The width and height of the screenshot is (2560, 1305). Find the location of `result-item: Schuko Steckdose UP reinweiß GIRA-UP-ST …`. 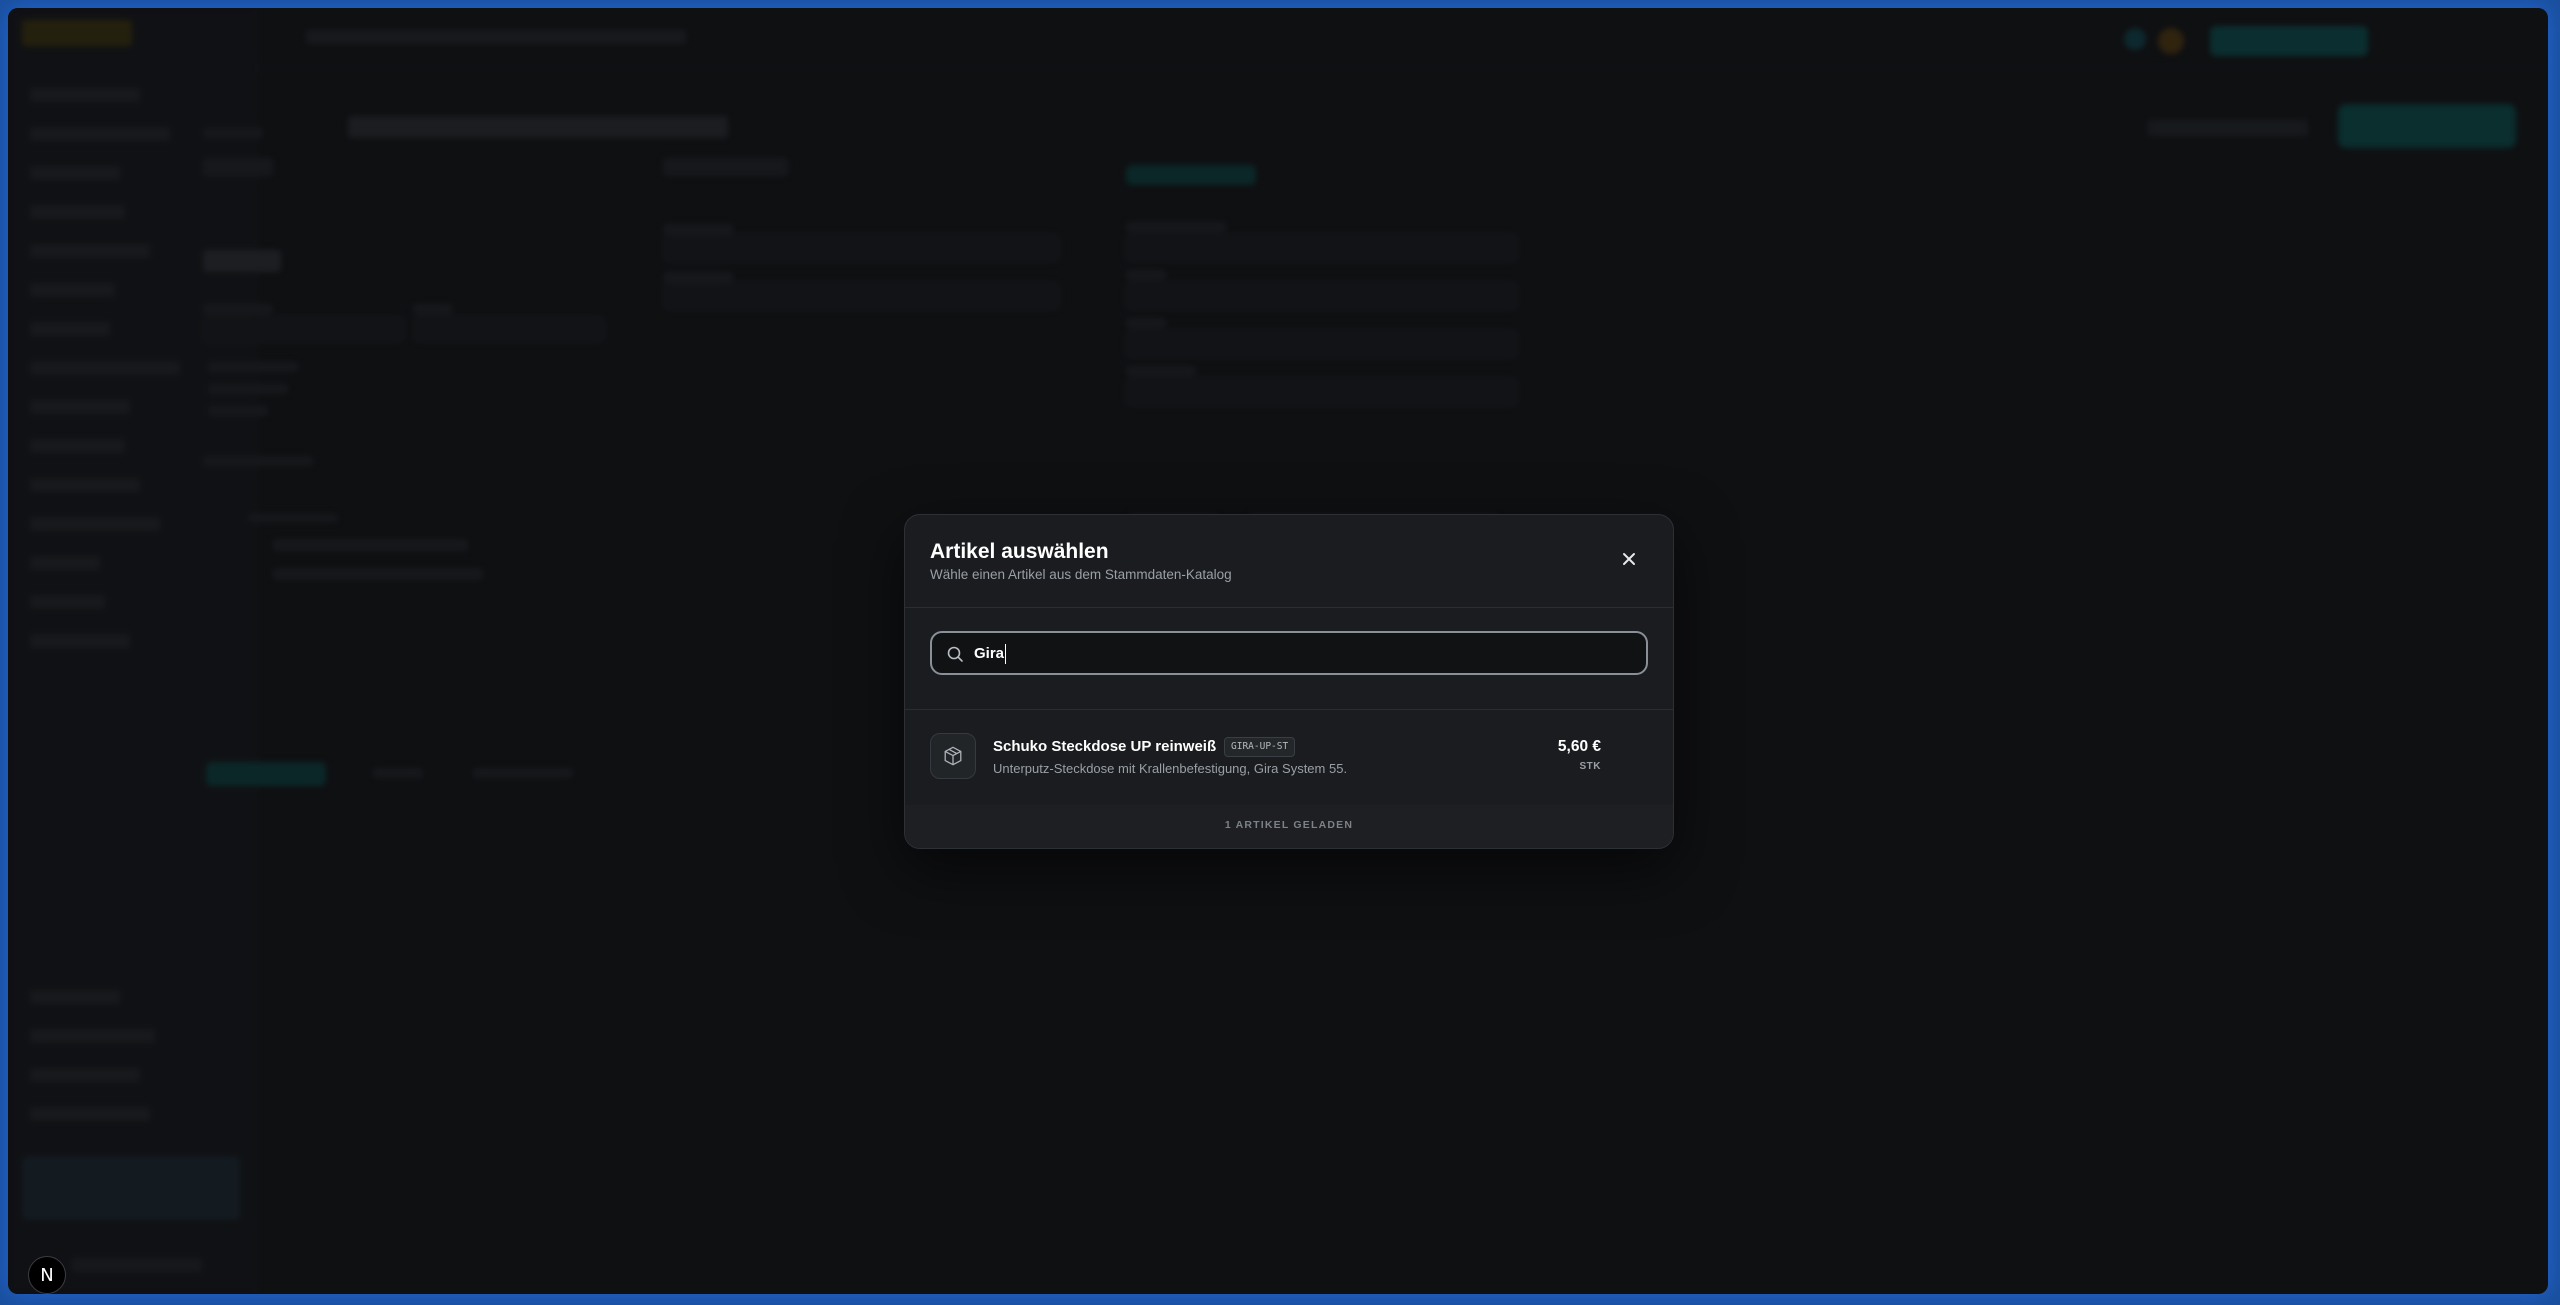

result-item: Schuko Steckdose UP reinweiß GIRA-UP-ST … is located at coordinates (1289, 757).